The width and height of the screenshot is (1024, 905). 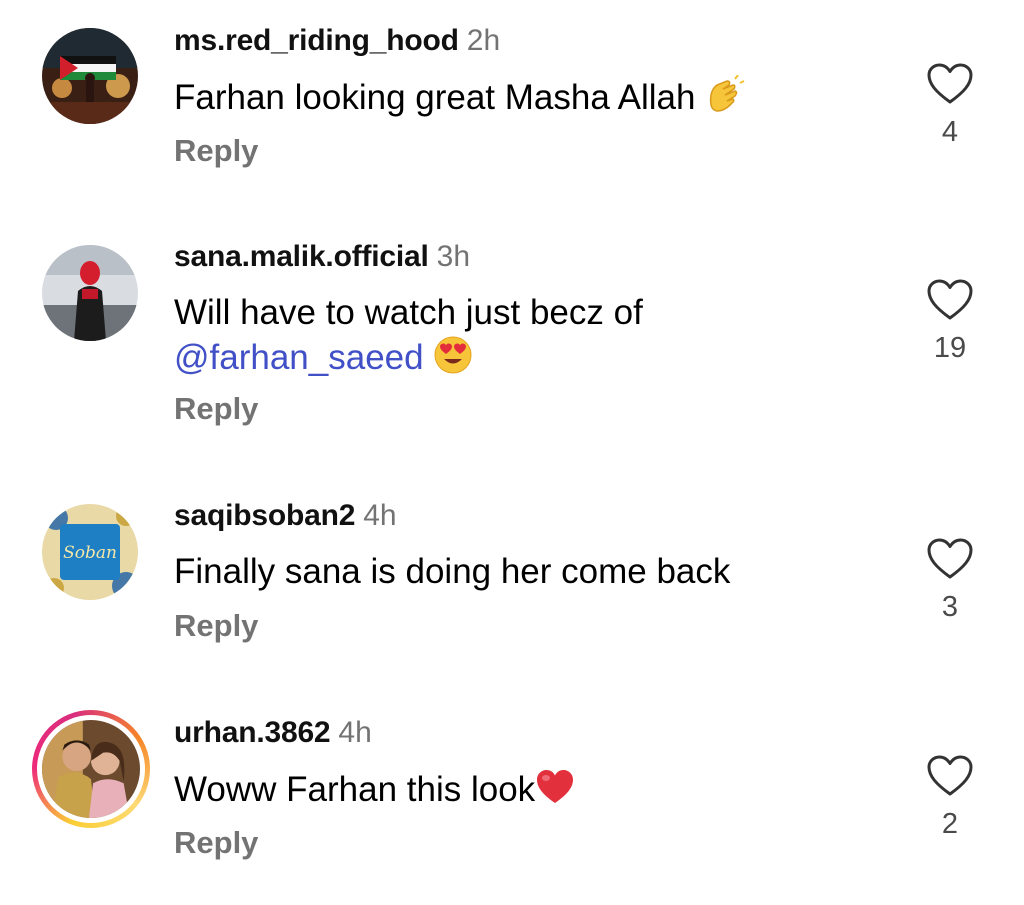 I want to click on comment-meta: sana.malik.official 3h, so click(x=322, y=257).